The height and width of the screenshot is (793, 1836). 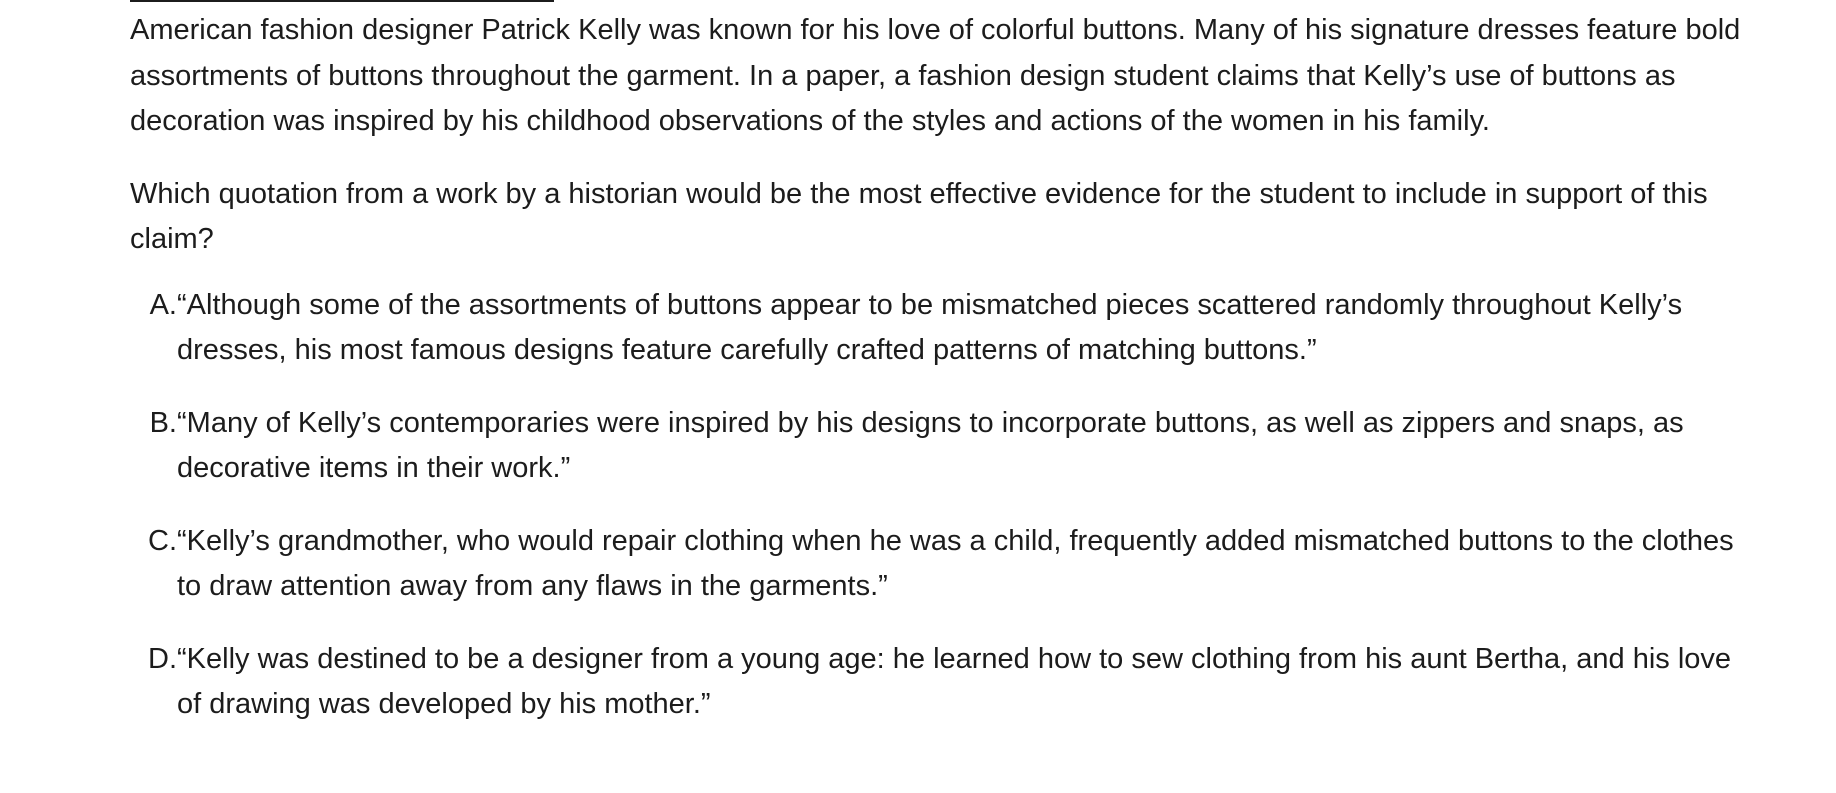 What do you see at coordinates (163, 304) in the screenshot?
I see `choice-letter: A.` at bounding box center [163, 304].